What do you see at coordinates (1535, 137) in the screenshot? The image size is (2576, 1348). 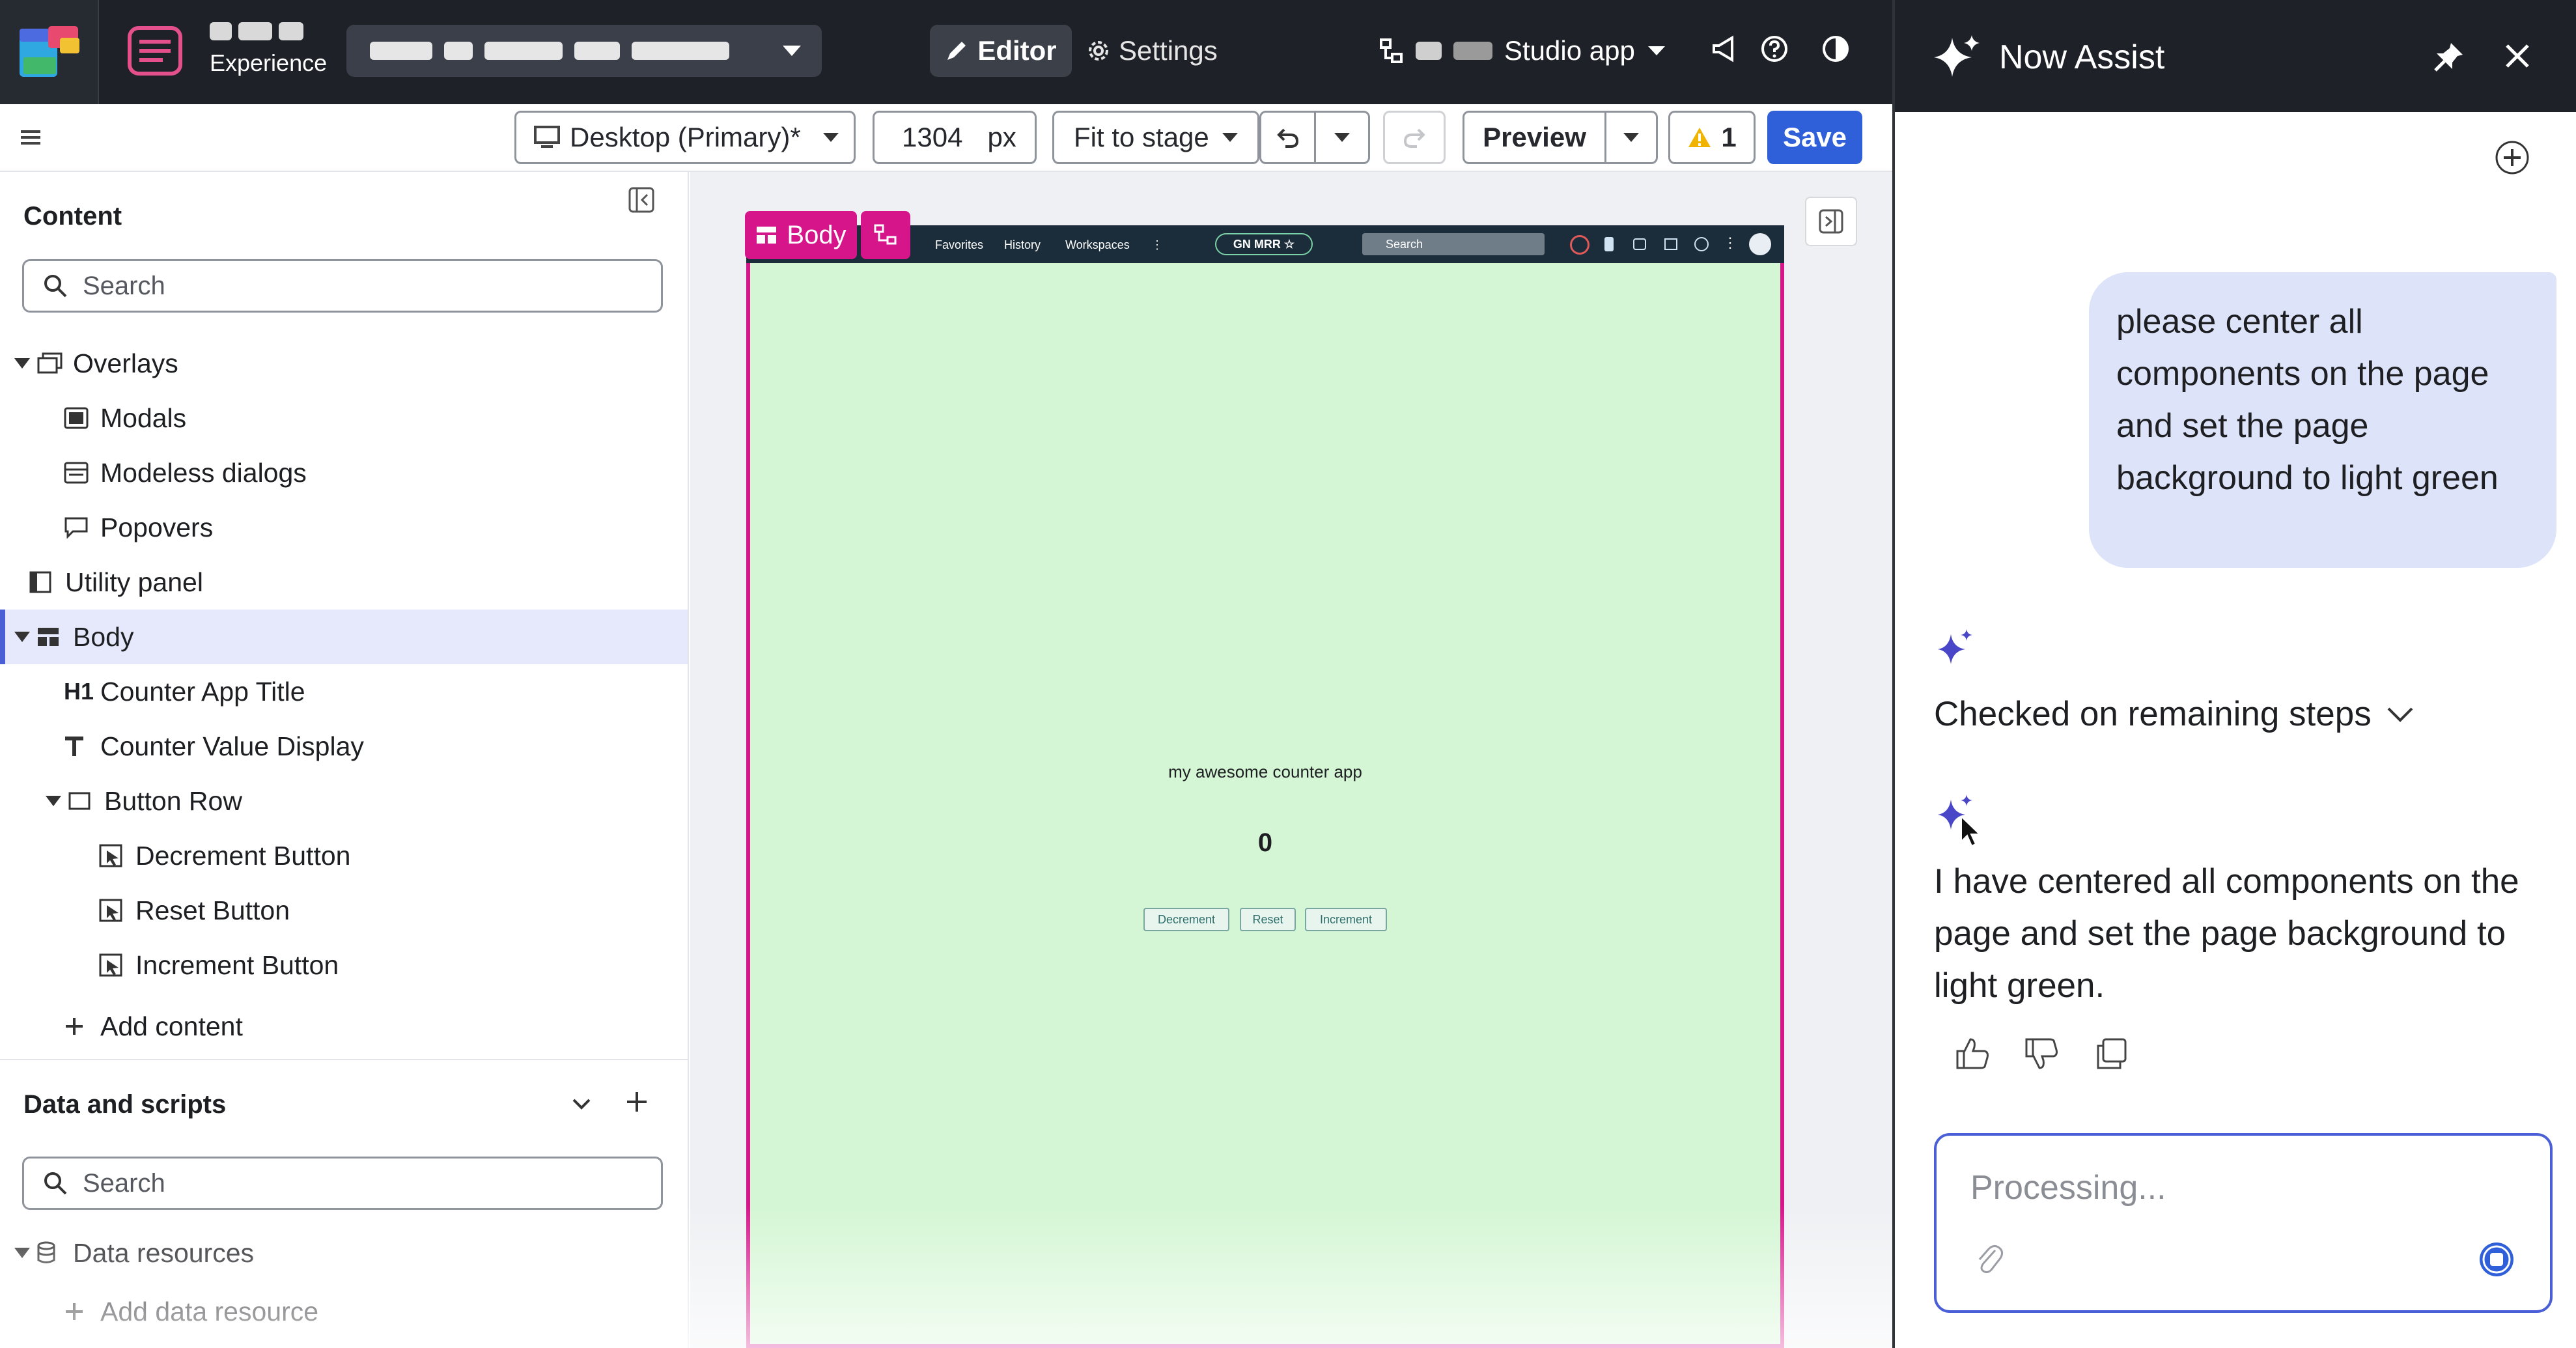 I see `preview-button: Preview` at bounding box center [1535, 137].